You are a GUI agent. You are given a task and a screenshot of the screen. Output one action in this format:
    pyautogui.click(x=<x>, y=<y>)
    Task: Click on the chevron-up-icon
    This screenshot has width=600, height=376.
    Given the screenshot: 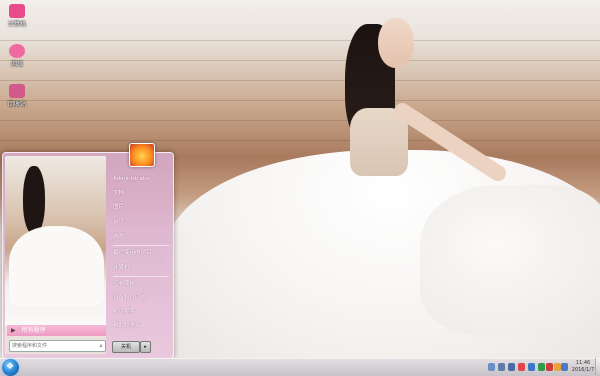 What is the action you would take?
    pyautogui.click(x=491, y=367)
    